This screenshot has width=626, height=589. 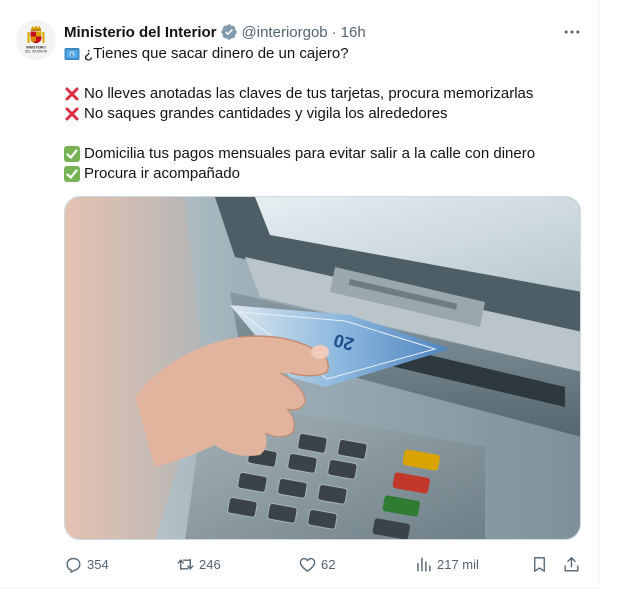 What do you see at coordinates (307, 564) in the screenshot?
I see `heart-icon` at bounding box center [307, 564].